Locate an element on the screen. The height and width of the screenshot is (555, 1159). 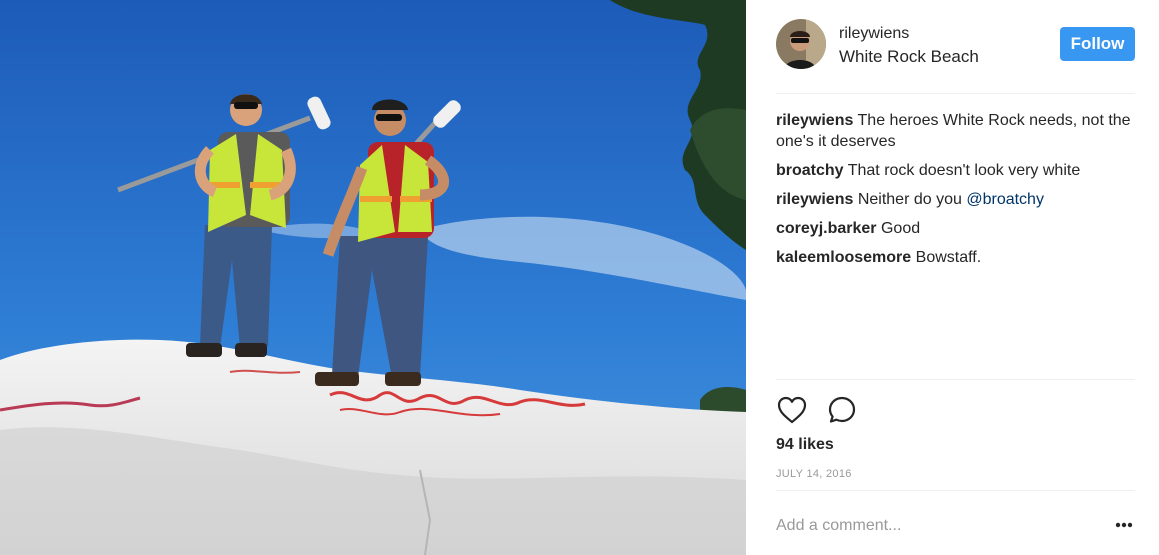
comment-bubble-icon is located at coordinates (842, 410).